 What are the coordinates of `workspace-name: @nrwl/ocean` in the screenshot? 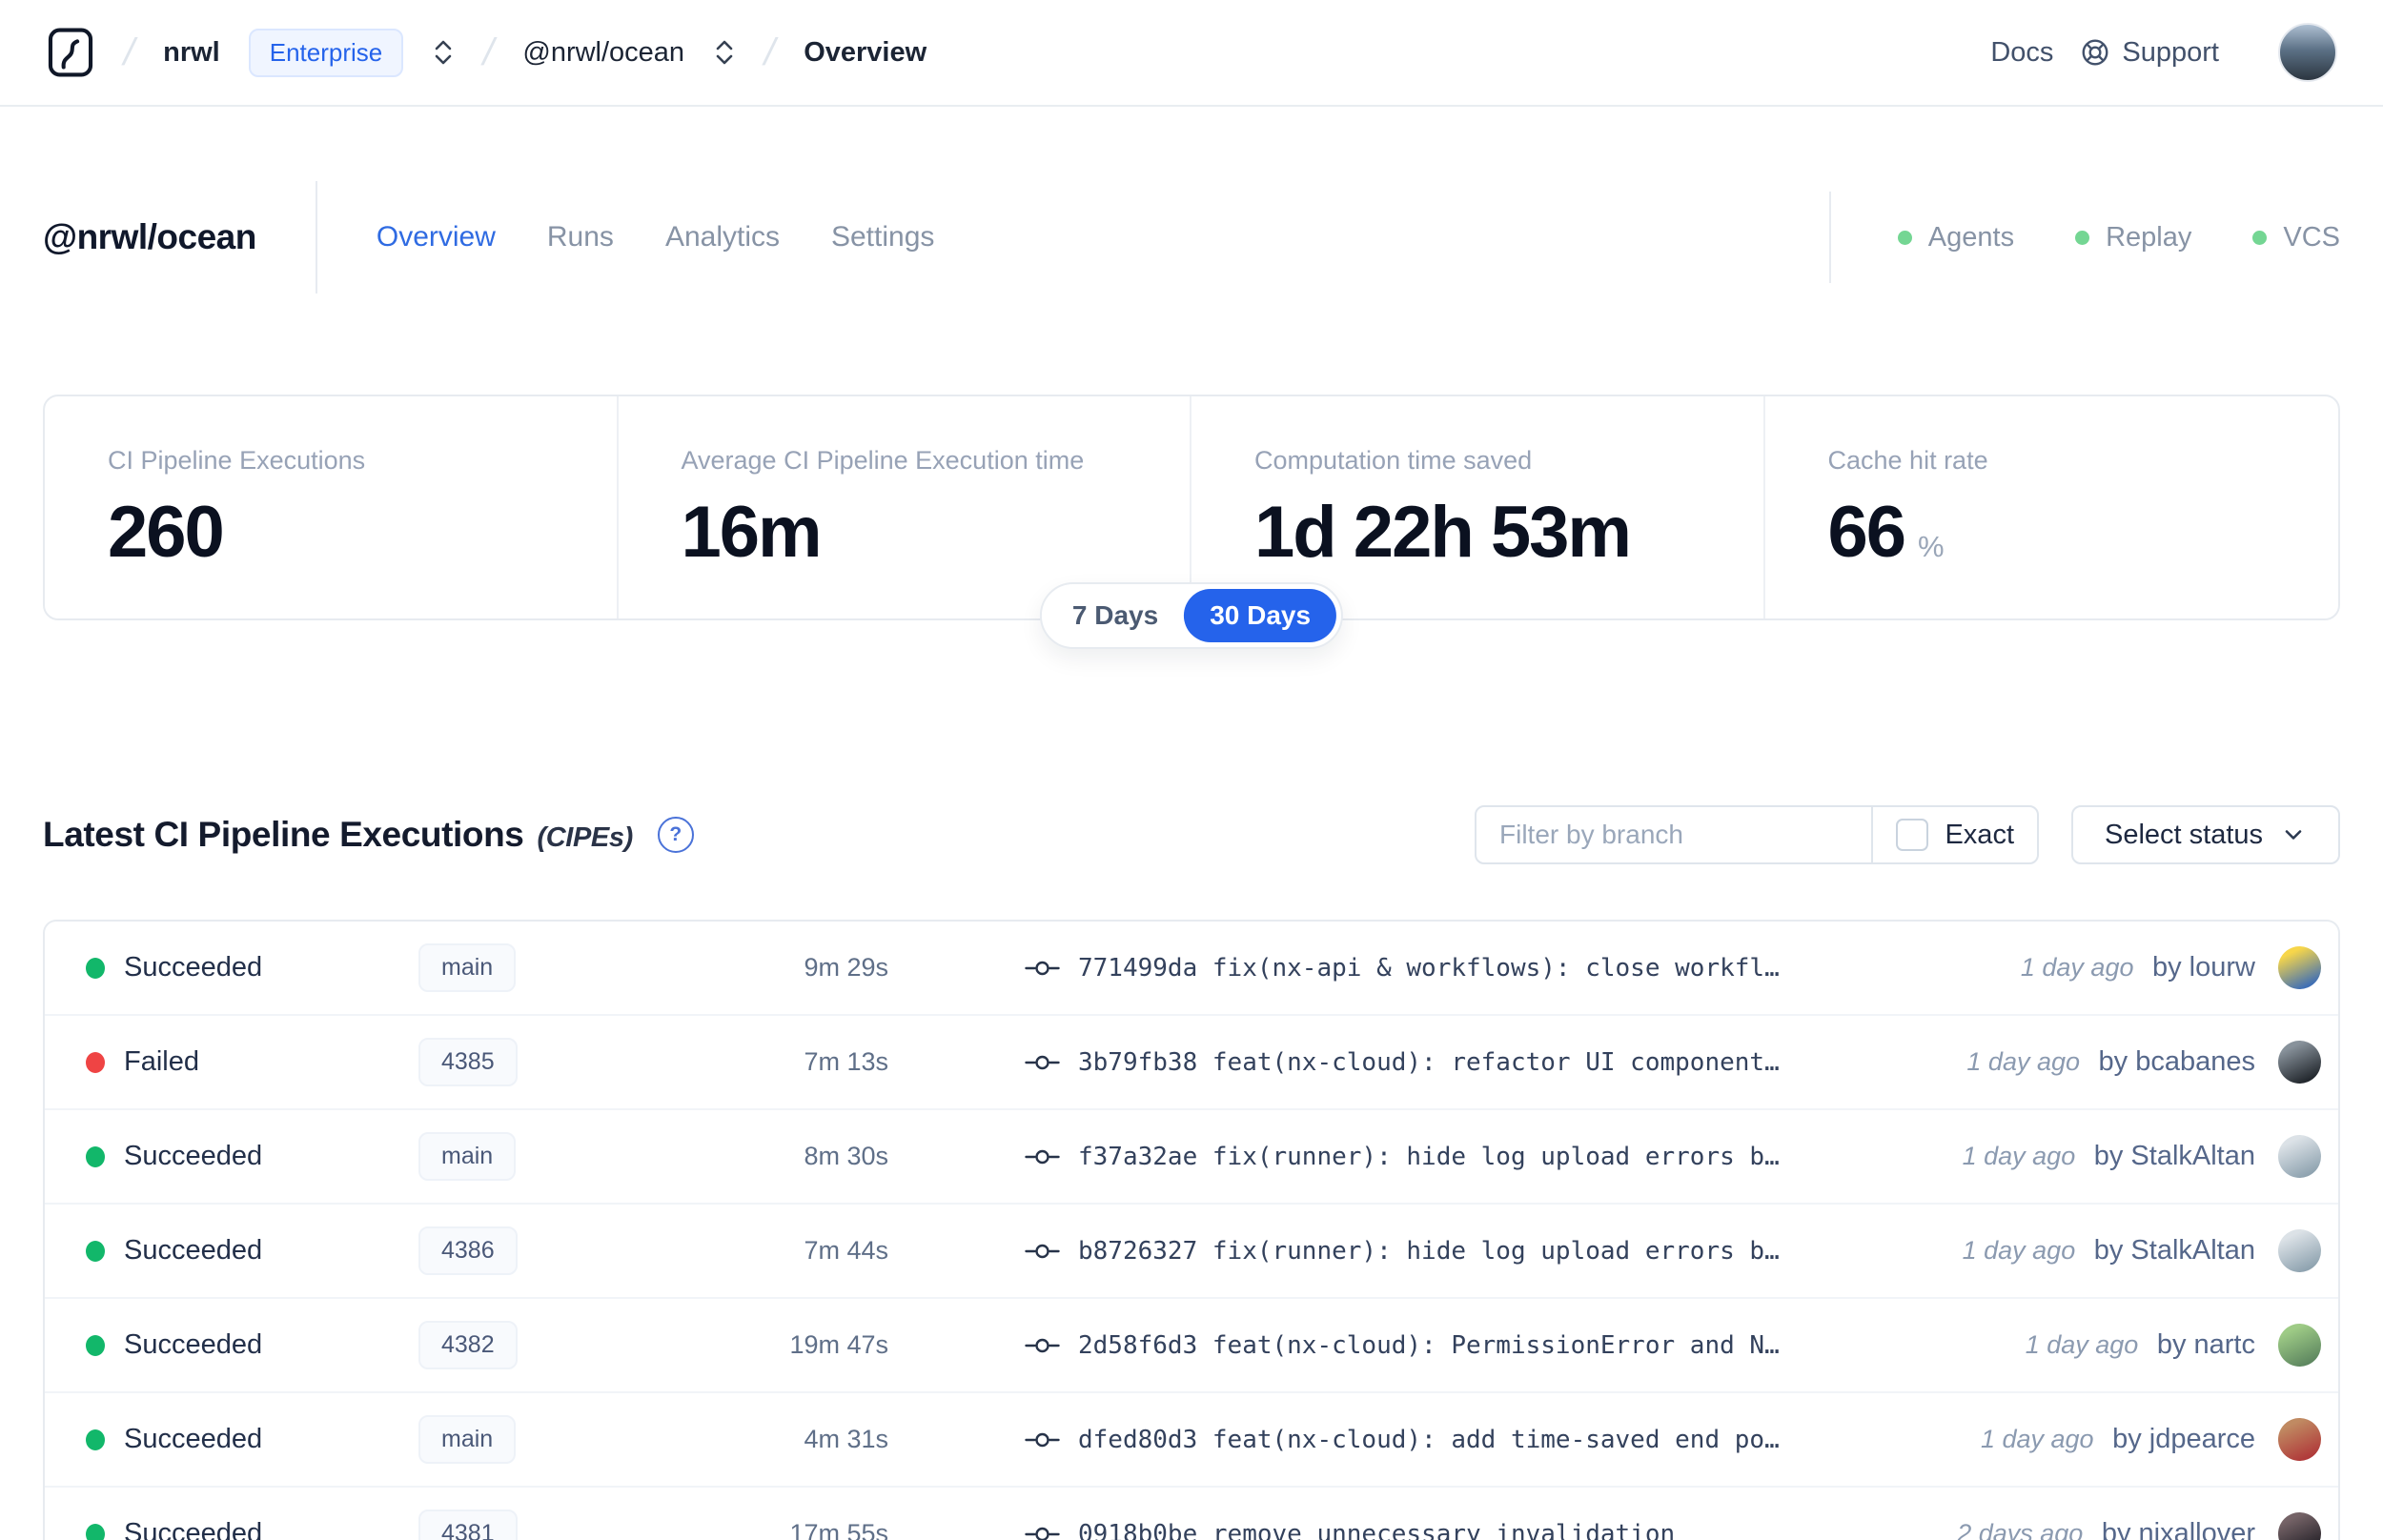 It's located at (603, 53).